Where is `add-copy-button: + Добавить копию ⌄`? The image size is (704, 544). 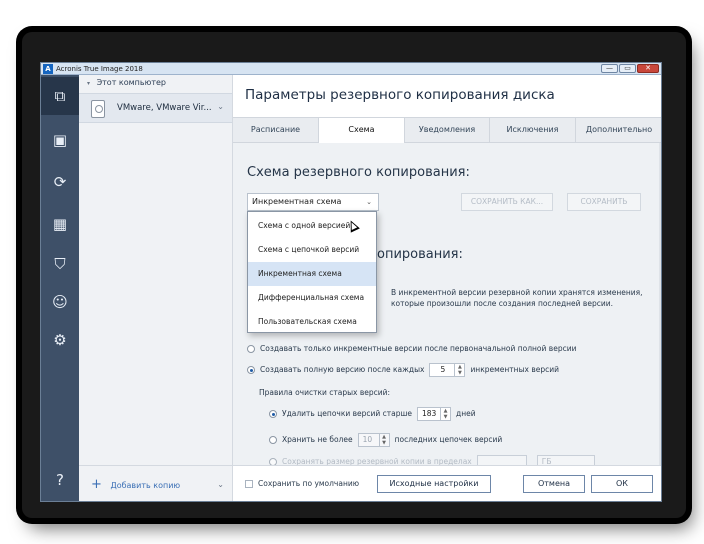
add-copy-button: + Добавить копию ⌄ is located at coordinates (155, 483).